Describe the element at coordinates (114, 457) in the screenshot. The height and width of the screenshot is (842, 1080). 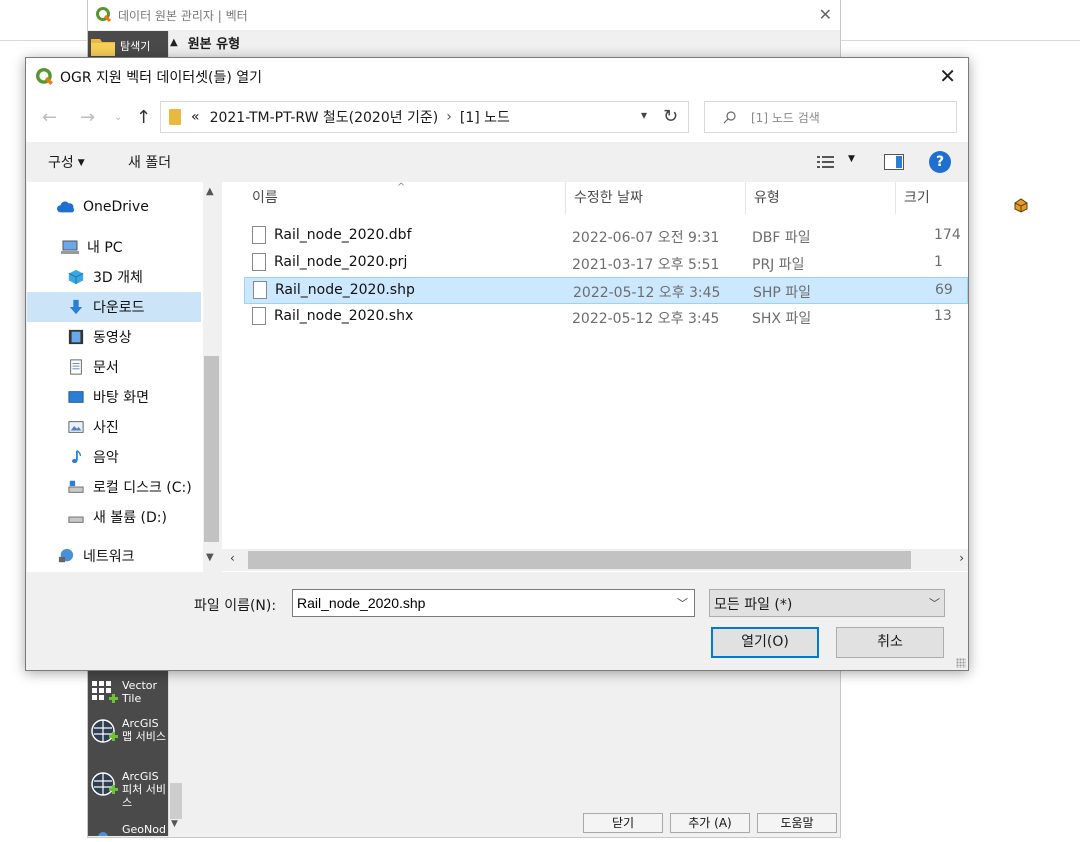
I see `nav-item-music: 음악` at that location.